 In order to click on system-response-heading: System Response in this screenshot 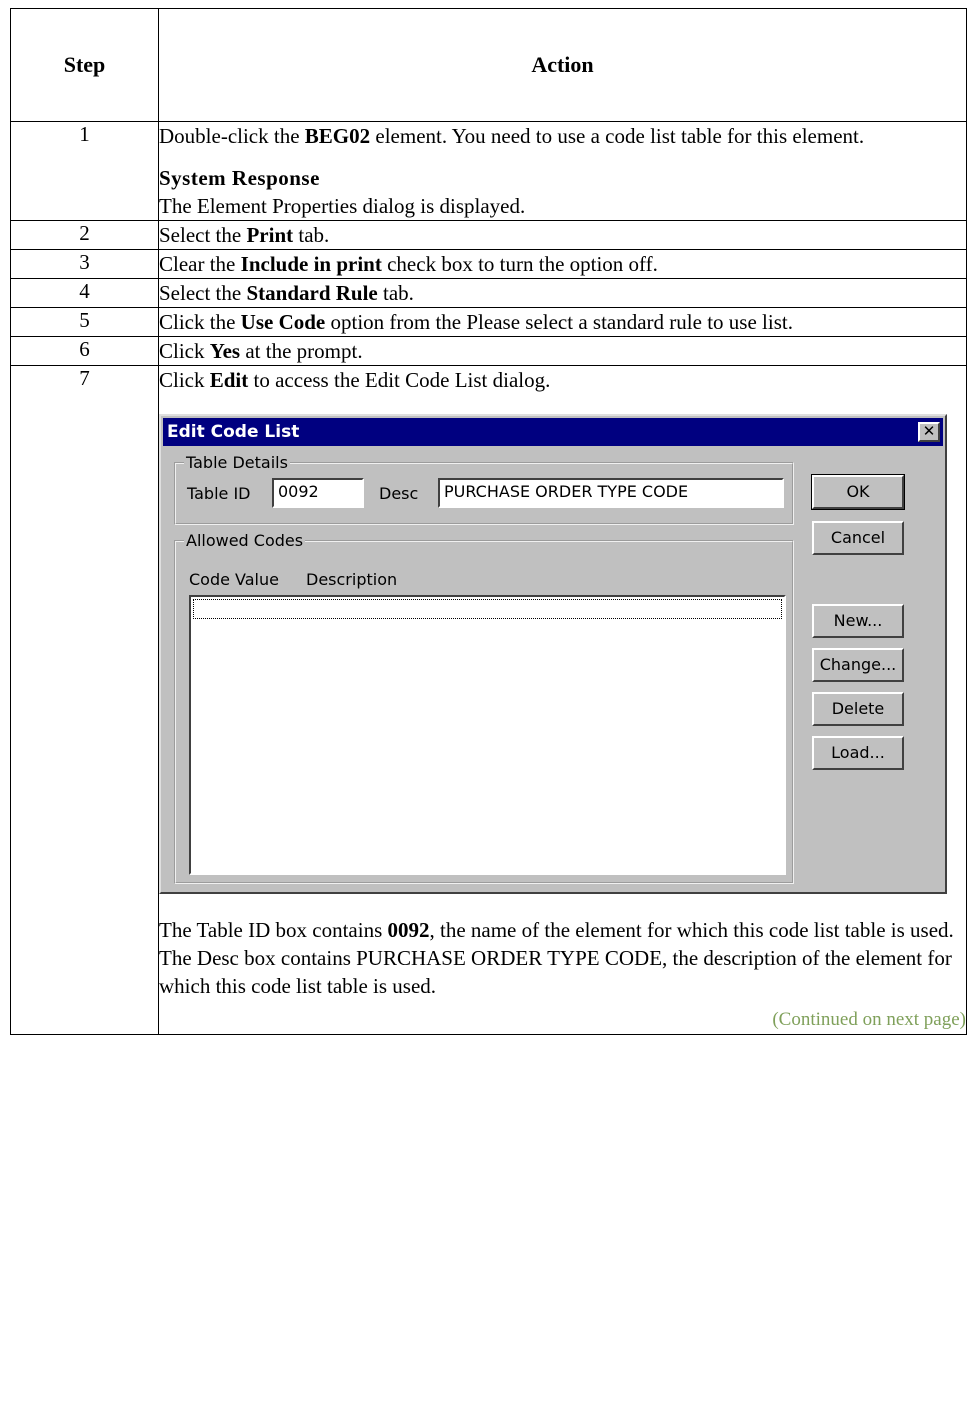, I will do `click(239, 178)`.